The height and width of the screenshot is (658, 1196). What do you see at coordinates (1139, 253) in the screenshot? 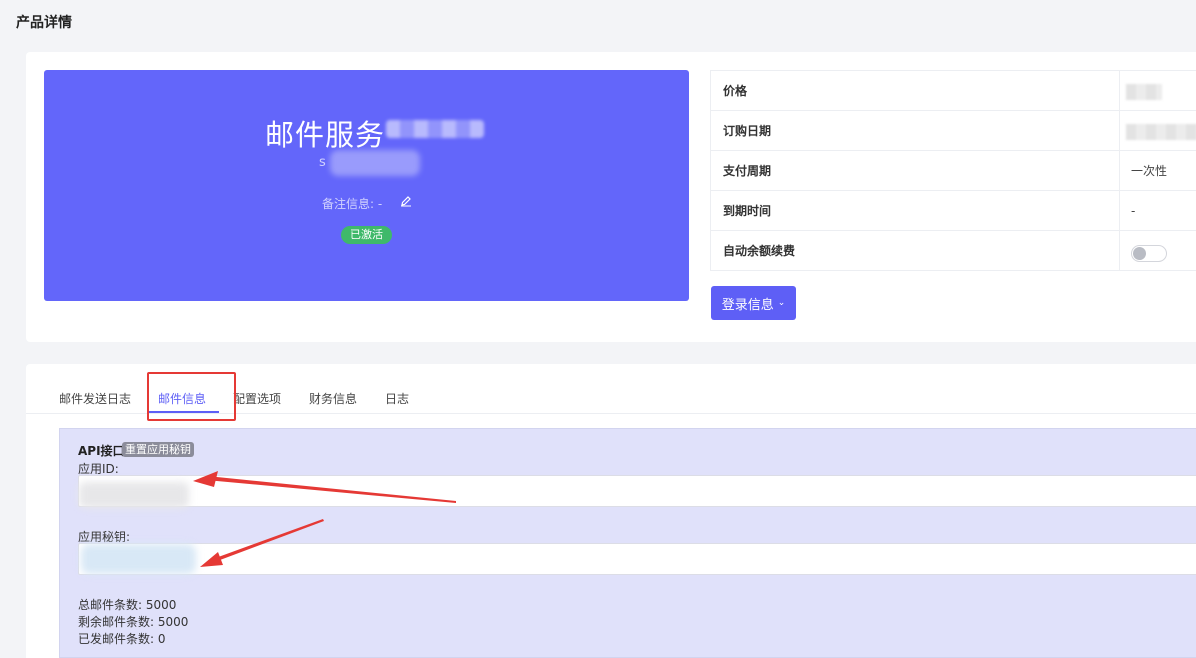
I see `toggle-knob` at bounding box center [1139, 253].